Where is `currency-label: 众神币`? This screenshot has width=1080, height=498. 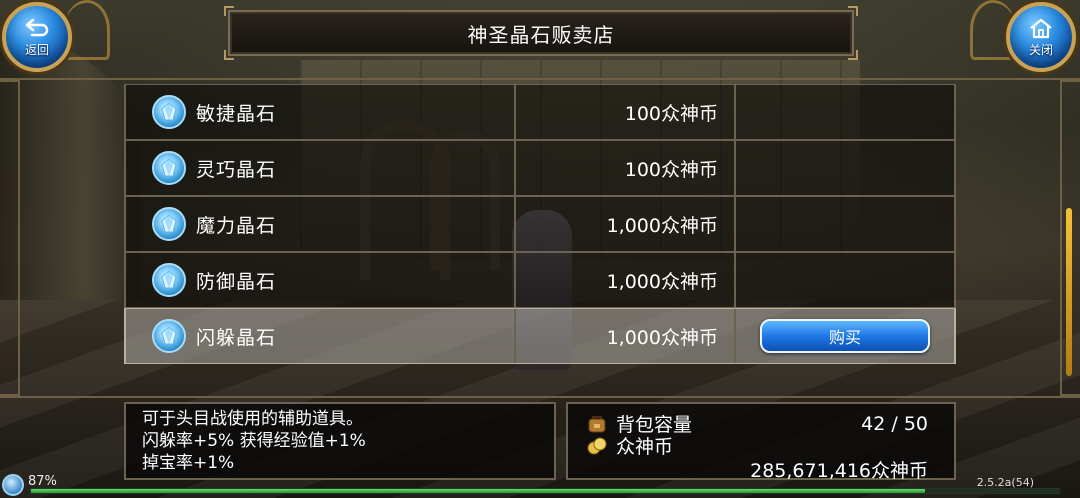 currency-label: 众神币 is located at coordinates (645, 447).